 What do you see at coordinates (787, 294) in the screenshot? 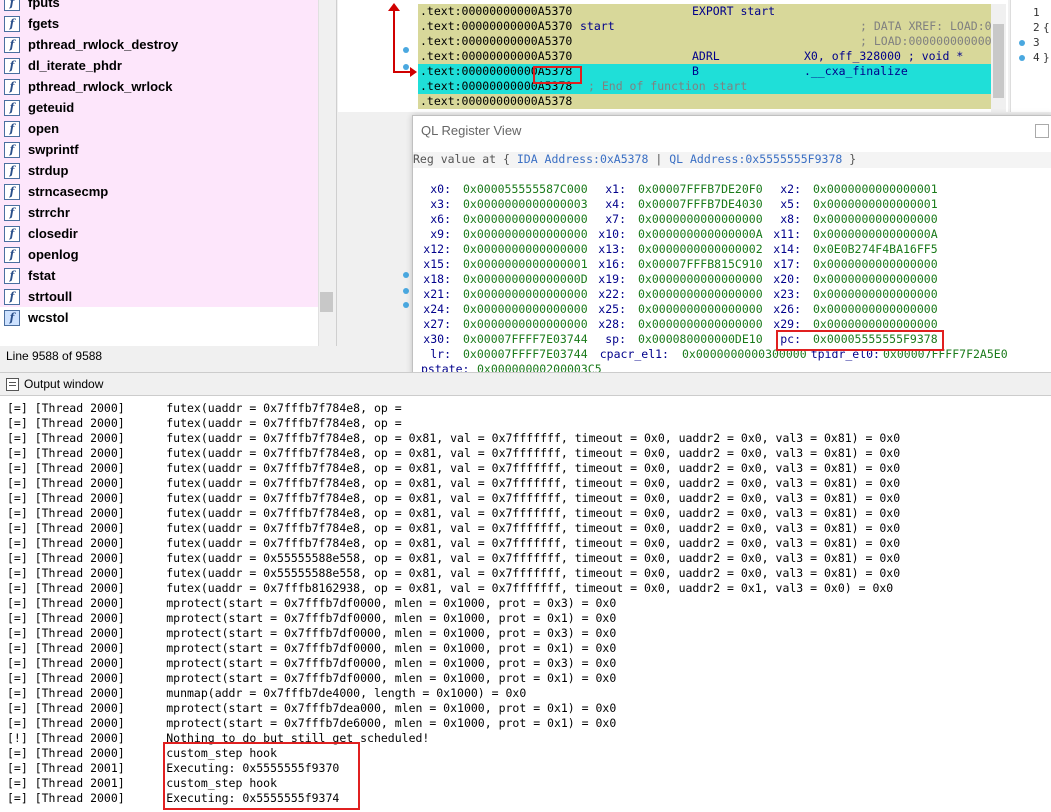
I see `register-name: x23:` at bounding box center [787, 294].